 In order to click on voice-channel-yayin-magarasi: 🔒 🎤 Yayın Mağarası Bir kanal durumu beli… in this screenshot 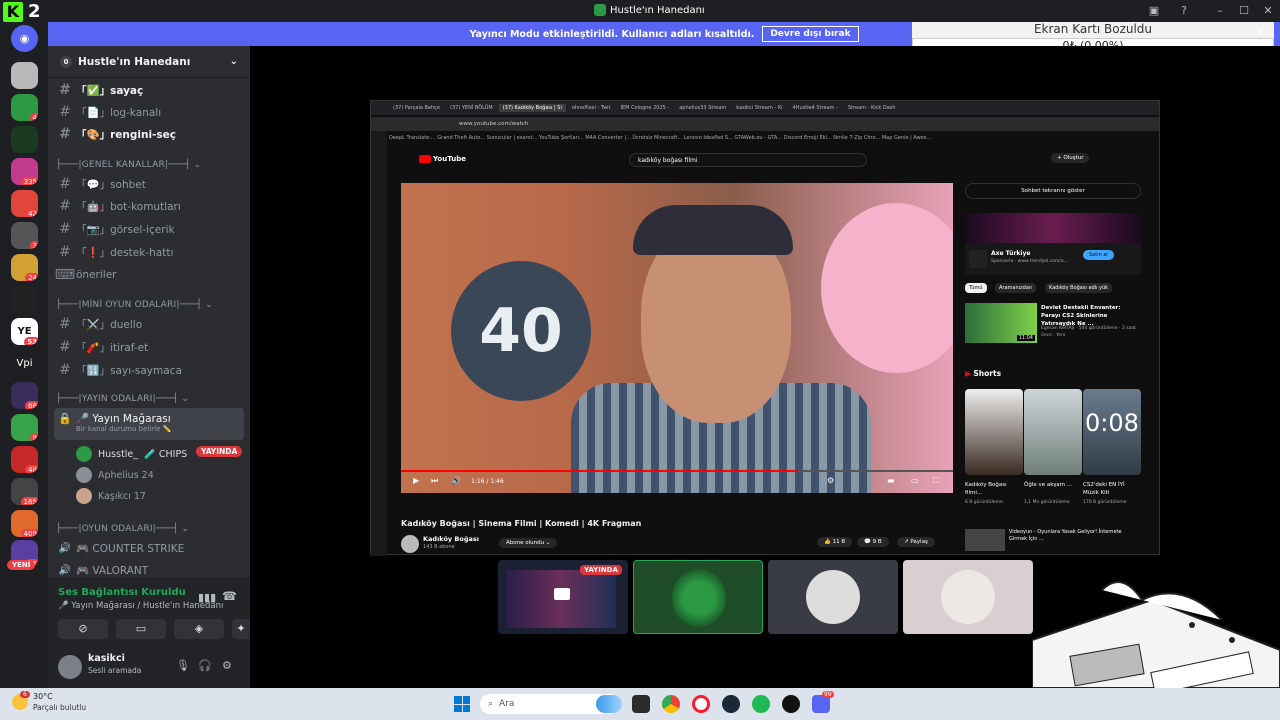, I will do `click(149, 424)`.